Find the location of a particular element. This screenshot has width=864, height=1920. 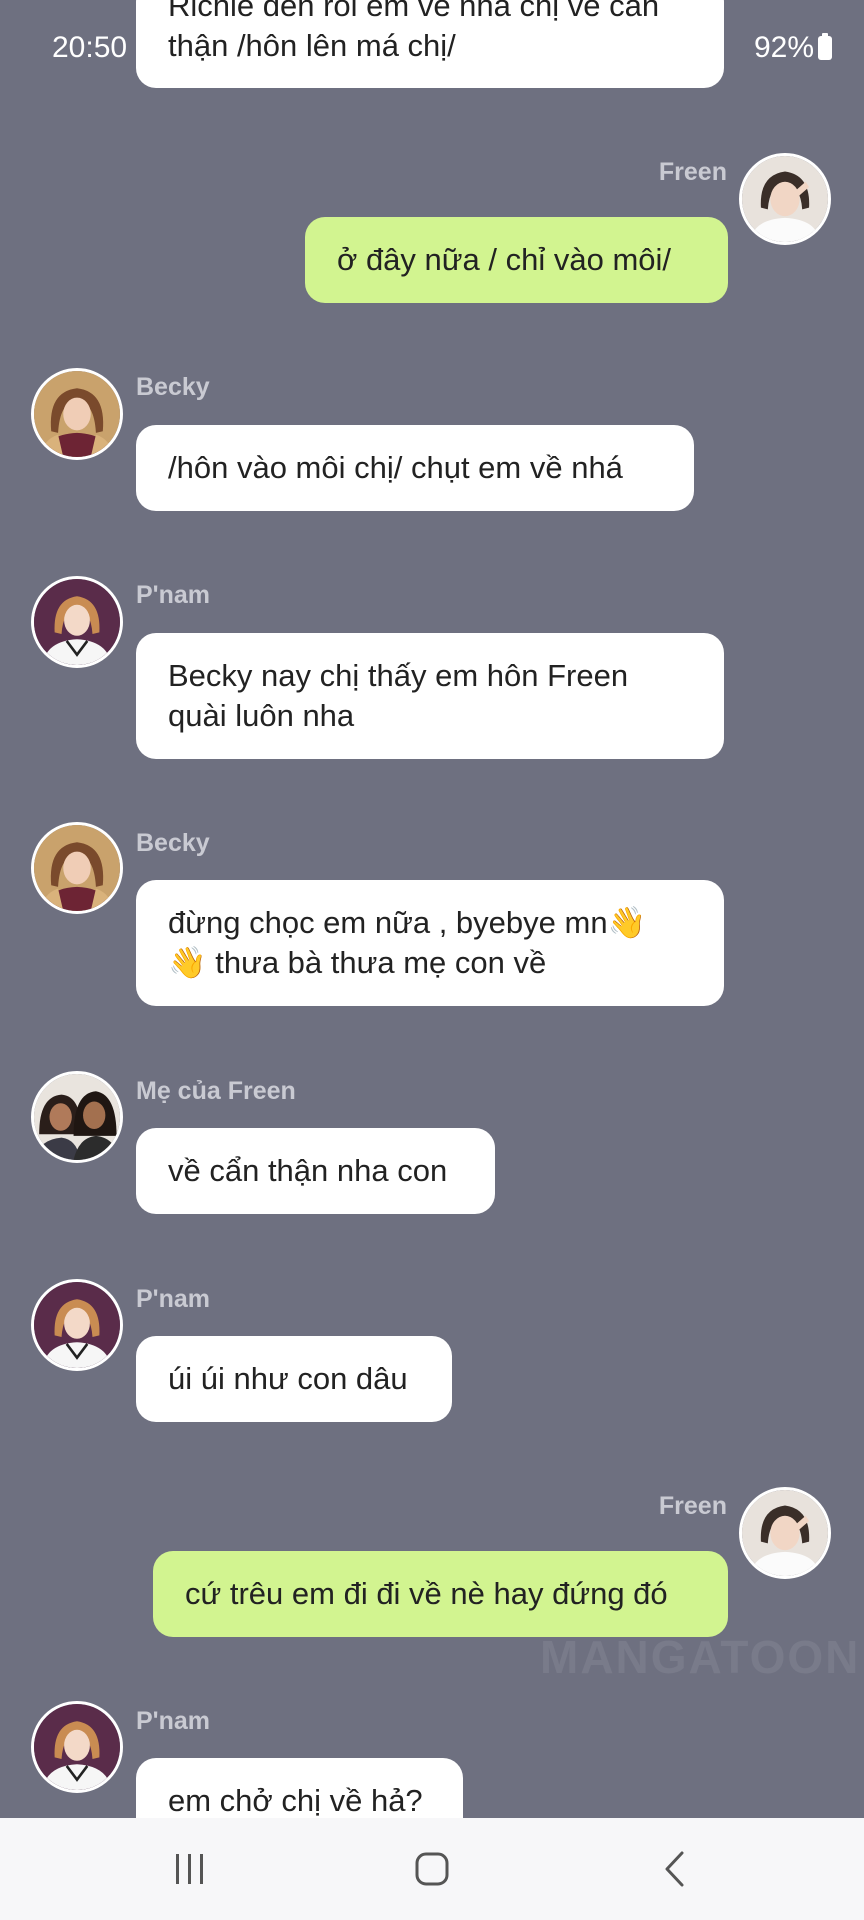

recents-button is located at coordinates (190, 1869).